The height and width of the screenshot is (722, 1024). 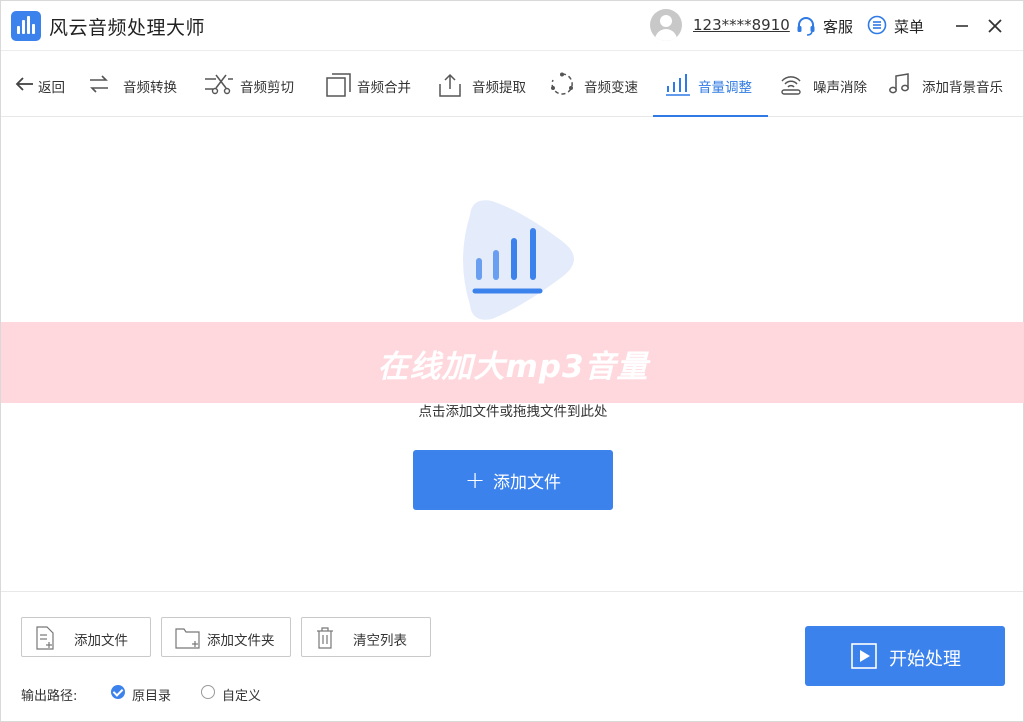 I want to click on tab-audio-convert: 音频转换, so click(x=137, y=84).